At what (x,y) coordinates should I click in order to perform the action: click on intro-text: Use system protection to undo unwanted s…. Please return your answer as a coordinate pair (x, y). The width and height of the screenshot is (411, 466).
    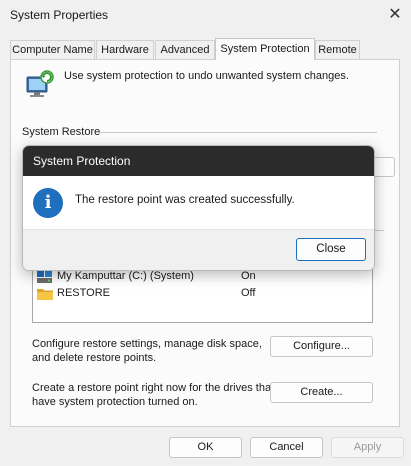
    Looking at the image, I should click on (206, 76).